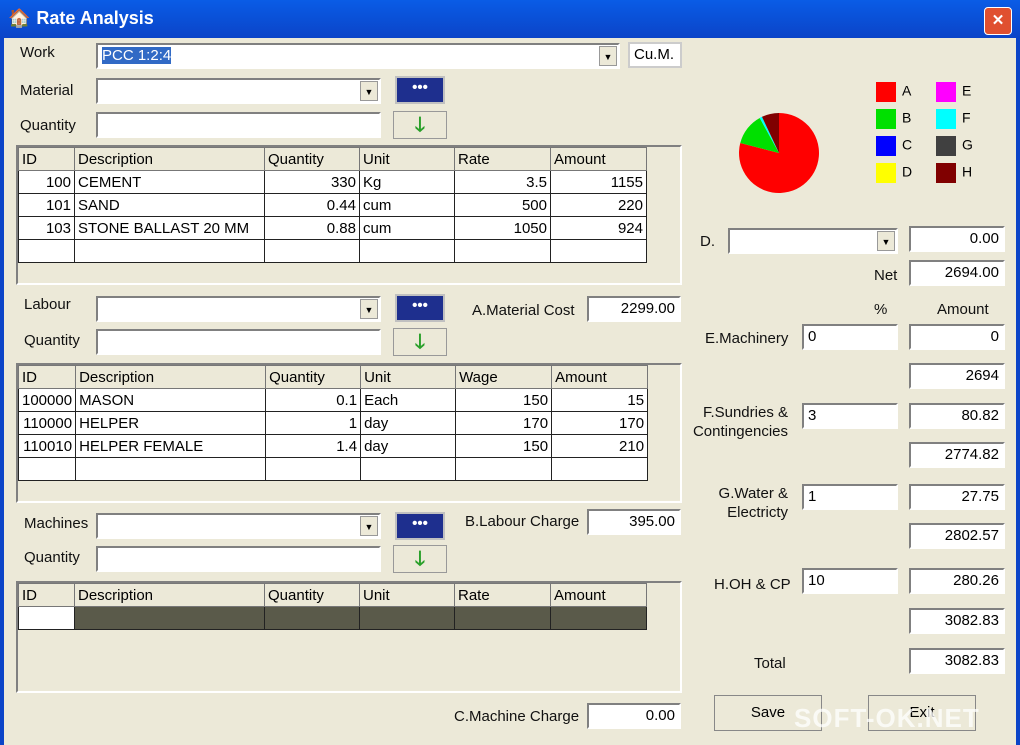  I want to click on machines-browse-button: •••, so click(420, 526).